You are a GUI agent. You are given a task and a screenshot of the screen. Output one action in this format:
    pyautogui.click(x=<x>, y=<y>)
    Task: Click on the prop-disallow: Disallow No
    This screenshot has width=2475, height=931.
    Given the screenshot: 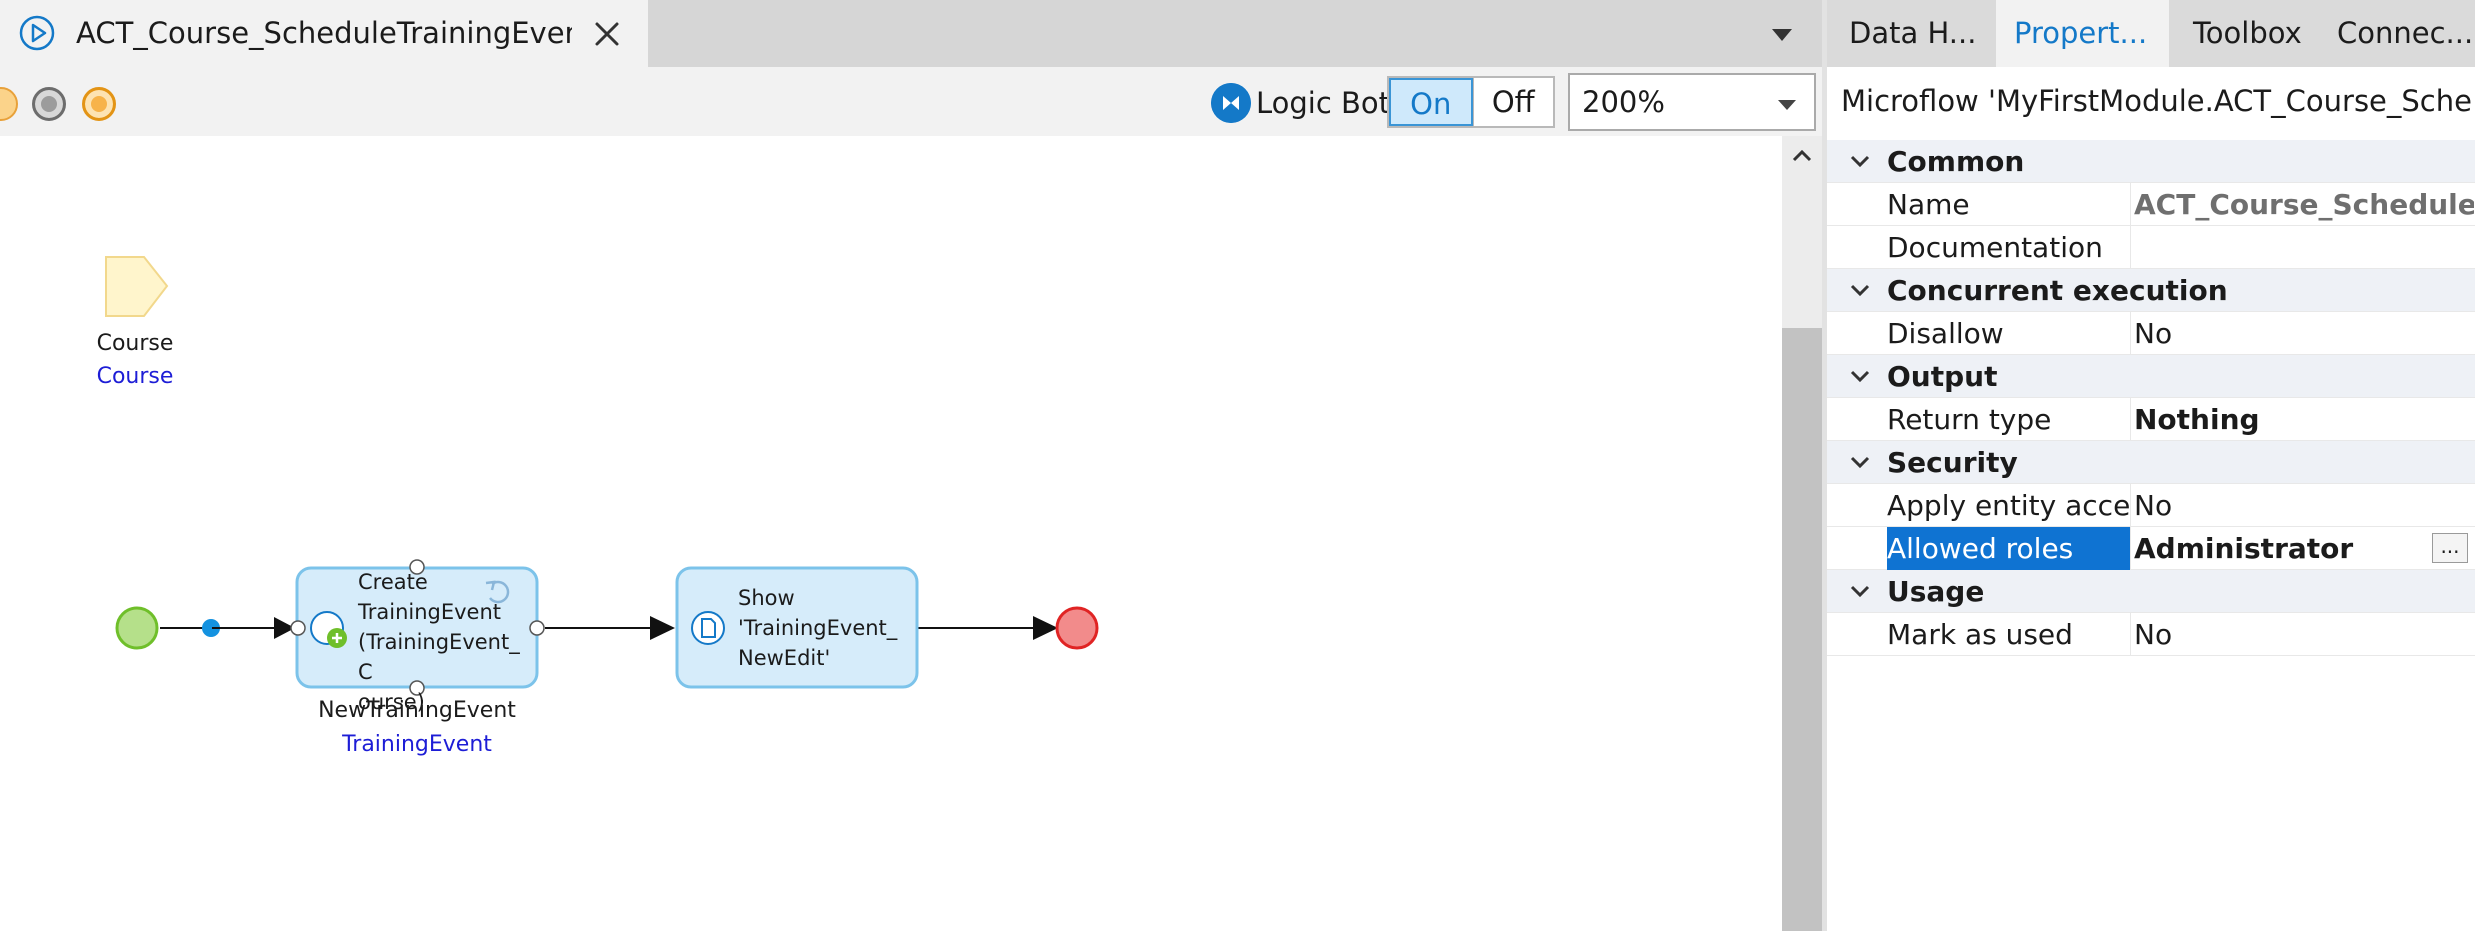 What is the action you would take?
    pyautogui.click(x=2151, y=333)
    